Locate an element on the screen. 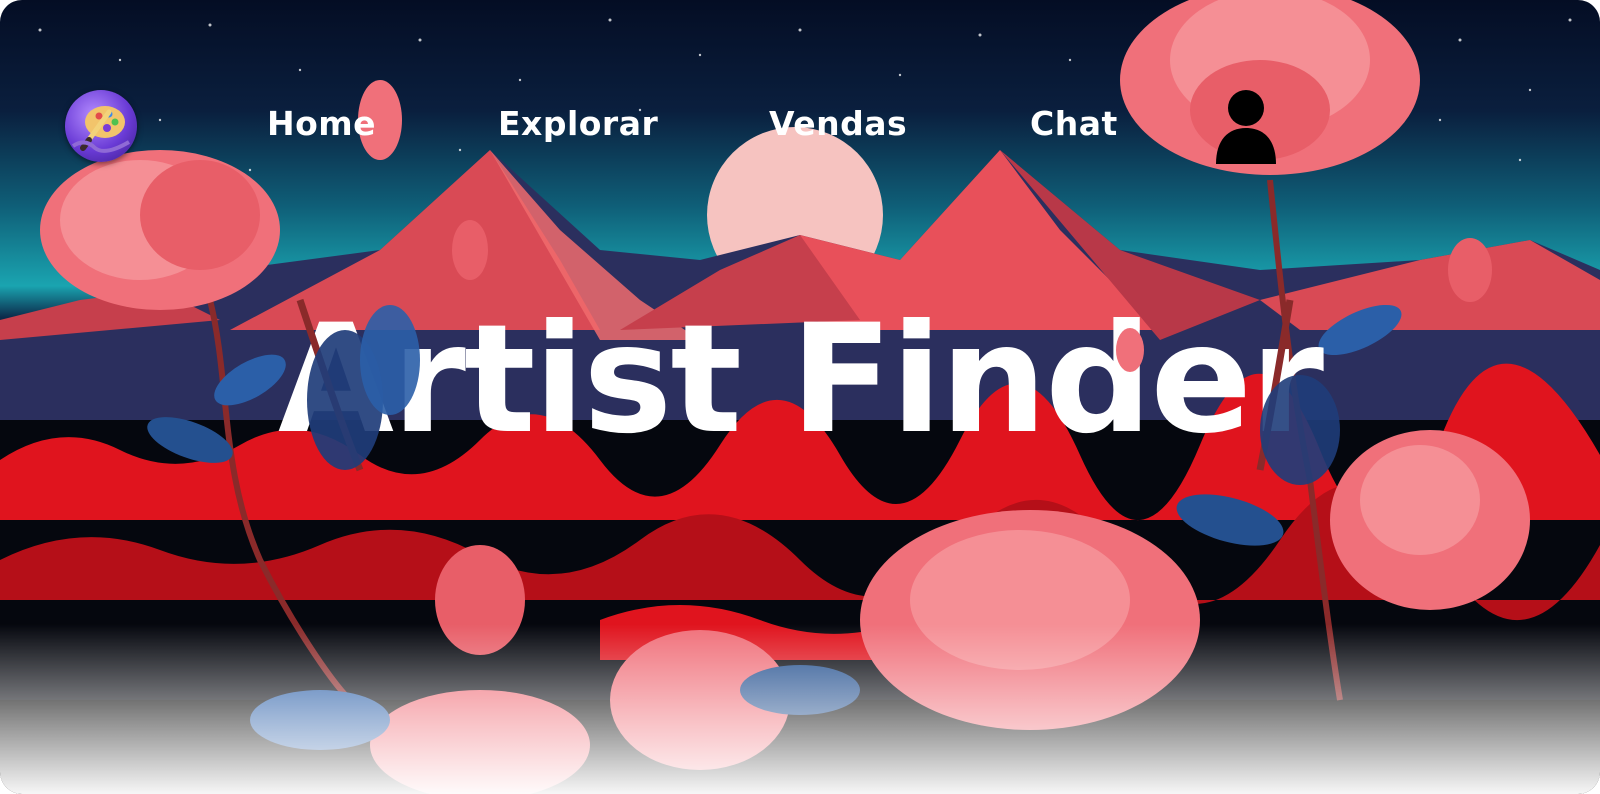 The width and height of the screenshot is (1600, 794). hero-title: Artist Finder is located at coordinates (800, 380).